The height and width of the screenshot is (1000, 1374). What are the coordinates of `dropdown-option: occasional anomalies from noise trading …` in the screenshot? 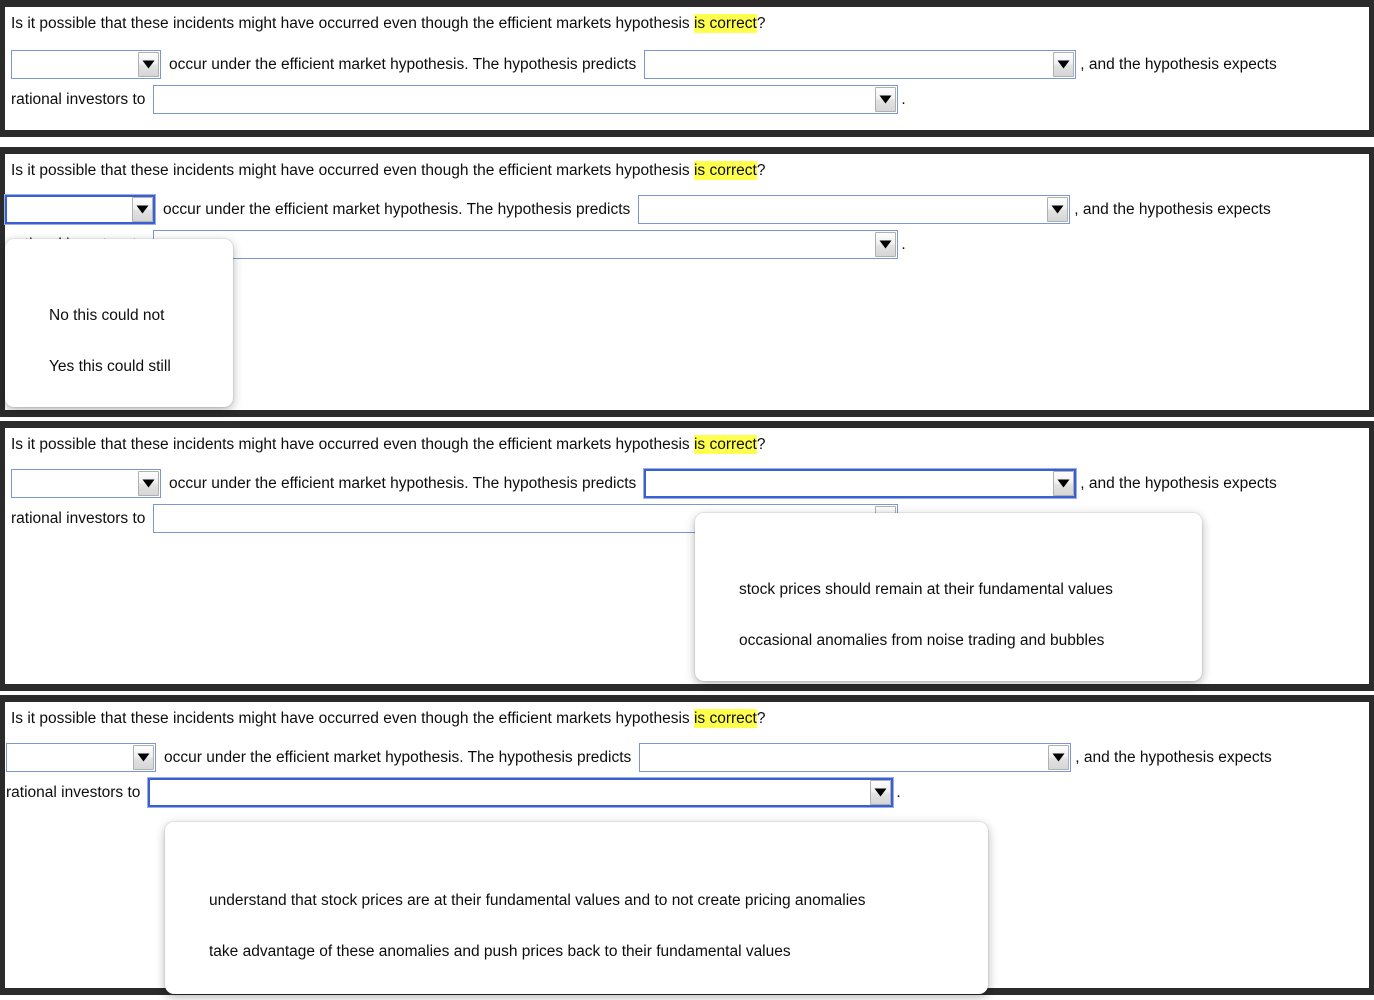 It's located at (921, 641).